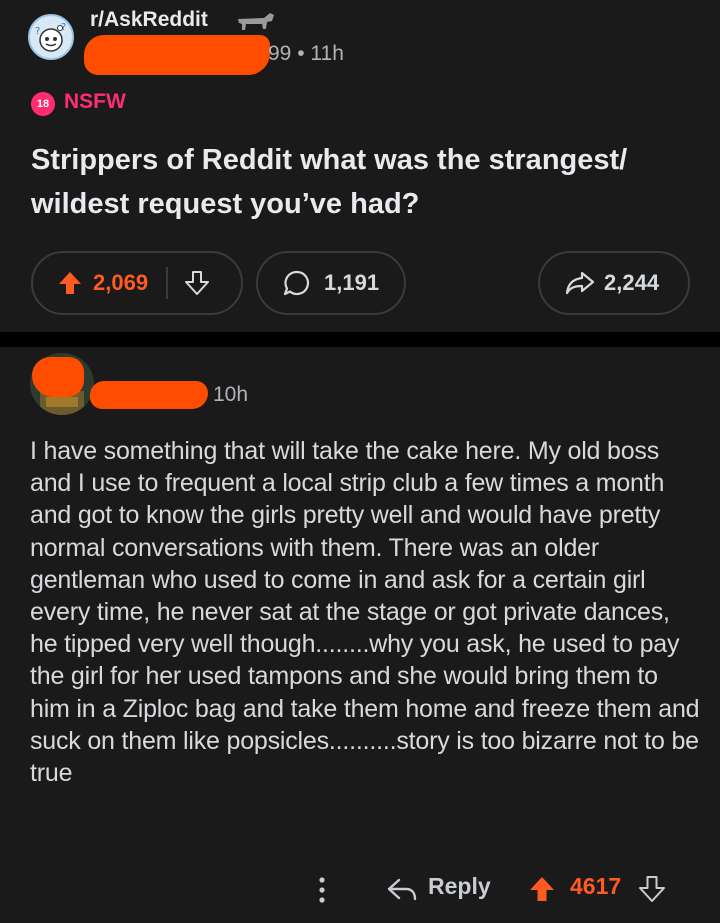 The height and width of the screenshot is (923, 720). What do you see at coordinates (167, 283) in the screenshot?
I see `vote-divider` at bounding box center [167, 283].